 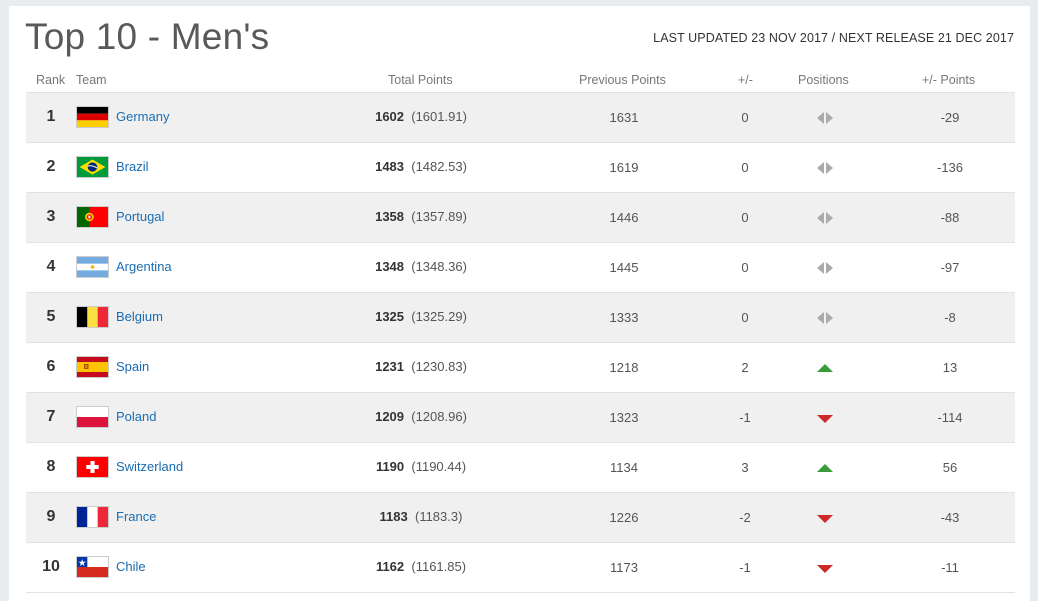 I want to click on total-points: 1325, so click(x=390, y=316).